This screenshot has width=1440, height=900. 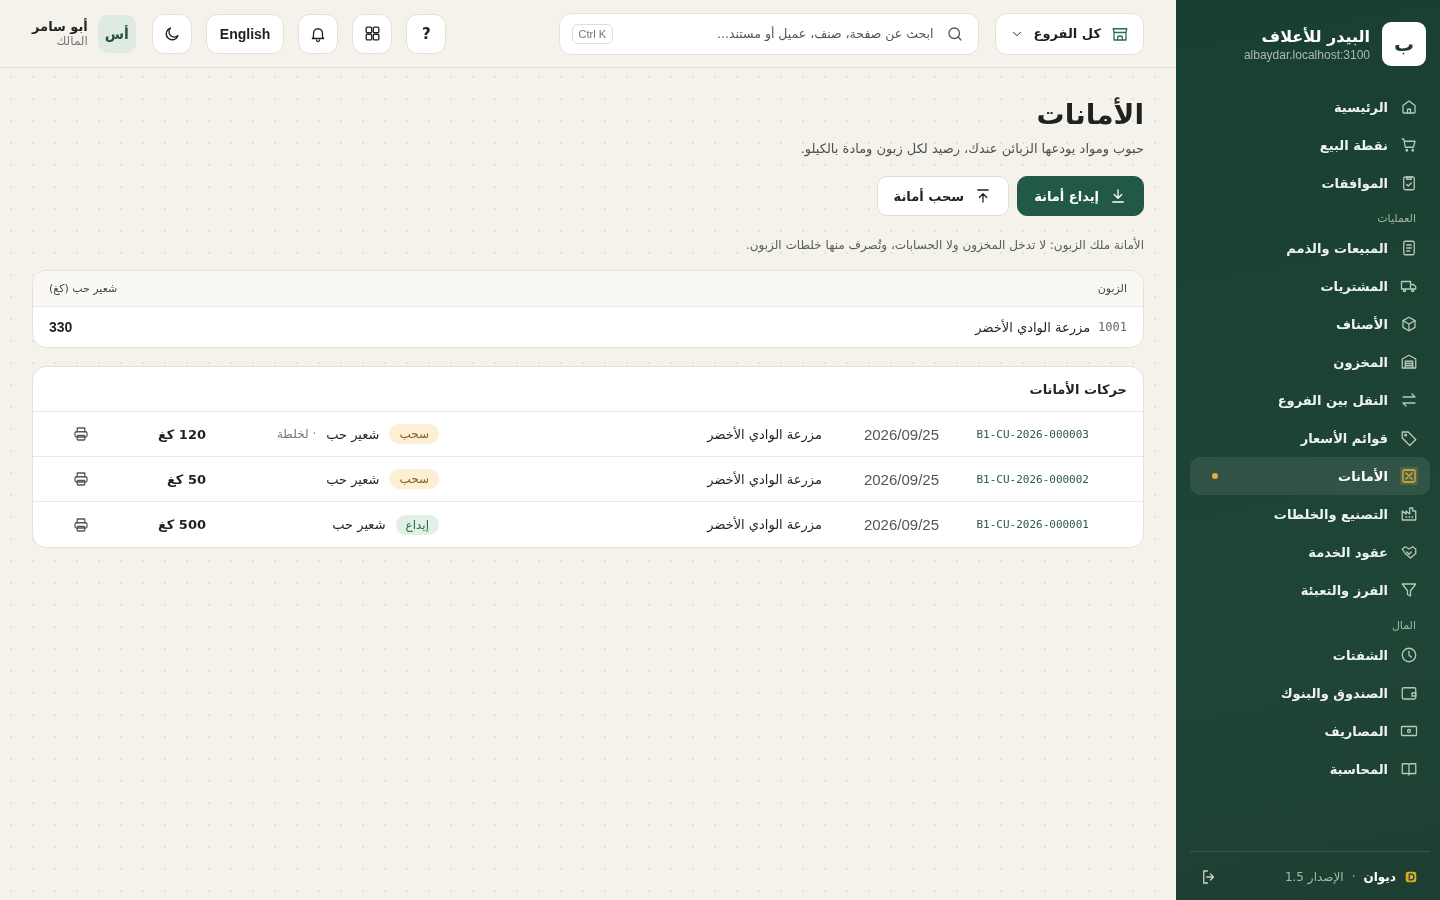 I want to click on clipboard-check-icon, so click(x=1409, y=183).